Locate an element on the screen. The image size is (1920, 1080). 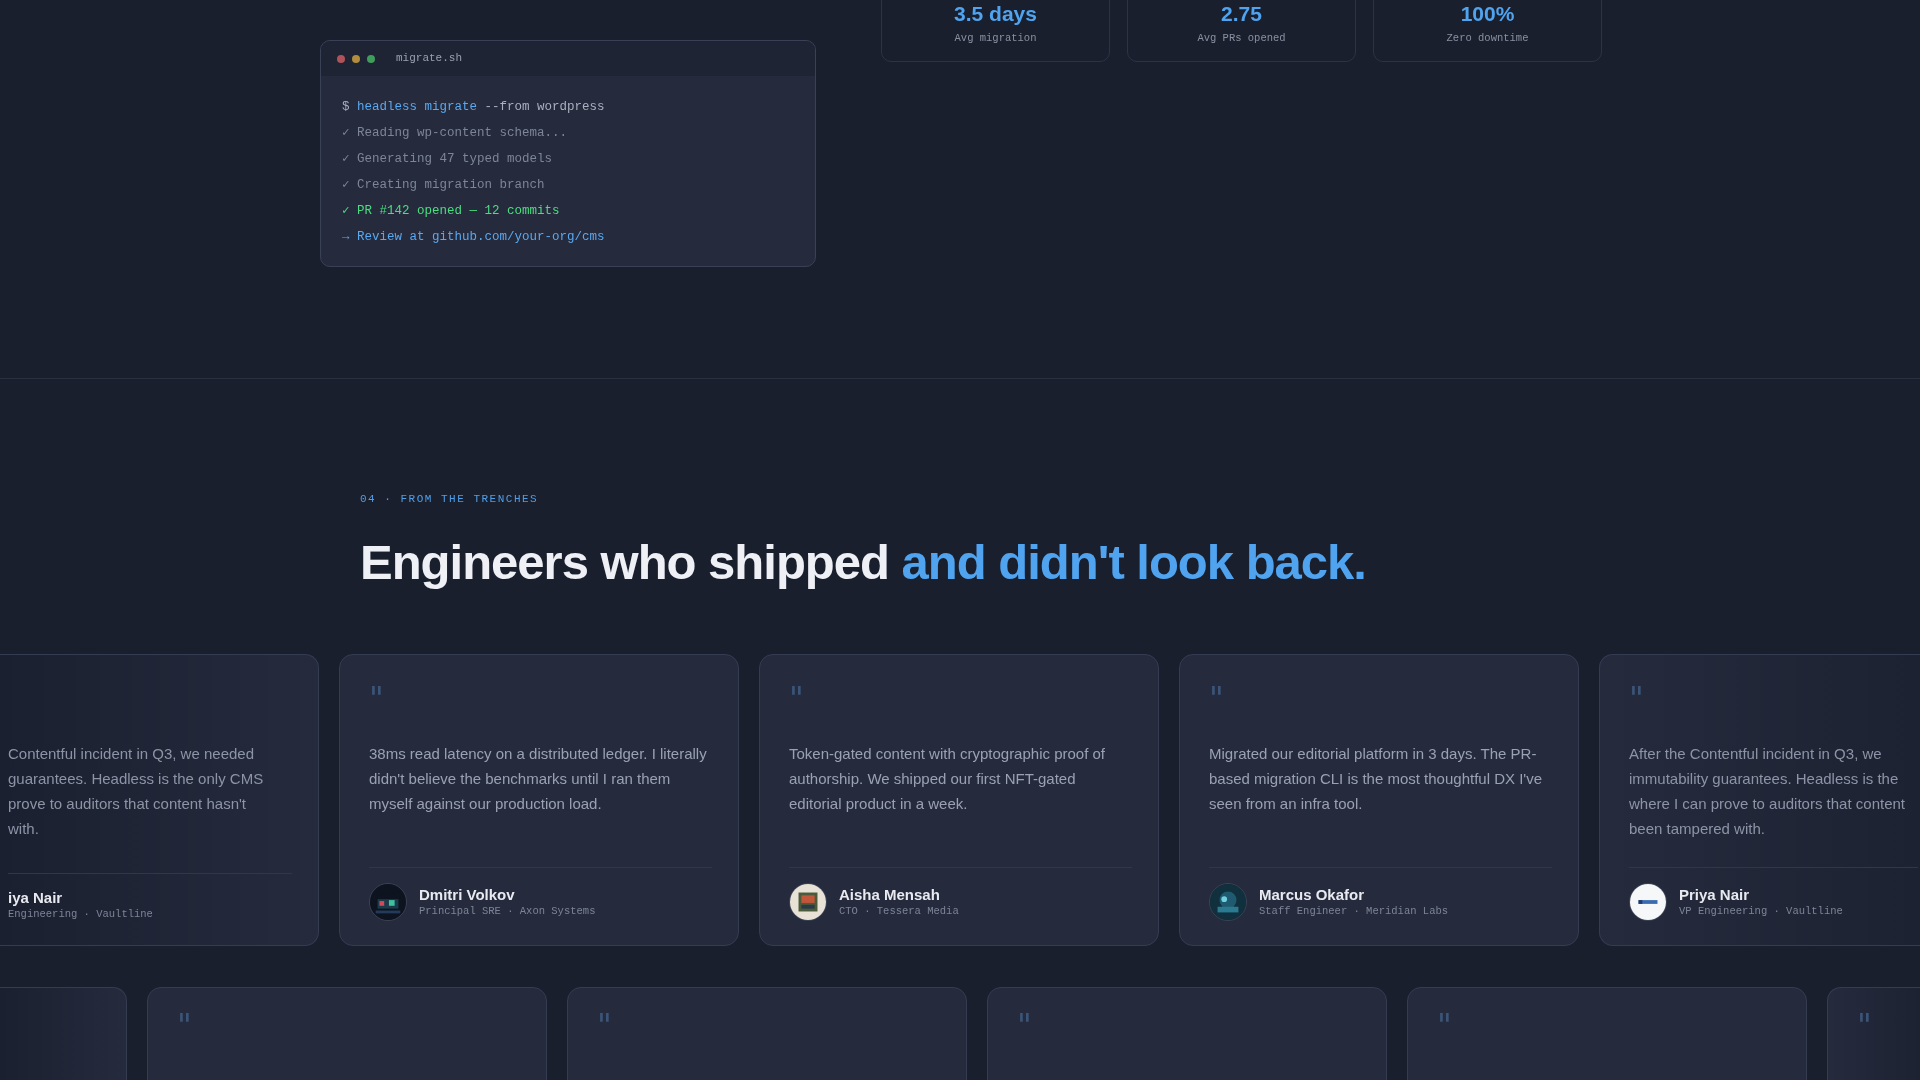
terminal-line: → Review at github.com/your-org/cms is located at coordinates (474, 237).